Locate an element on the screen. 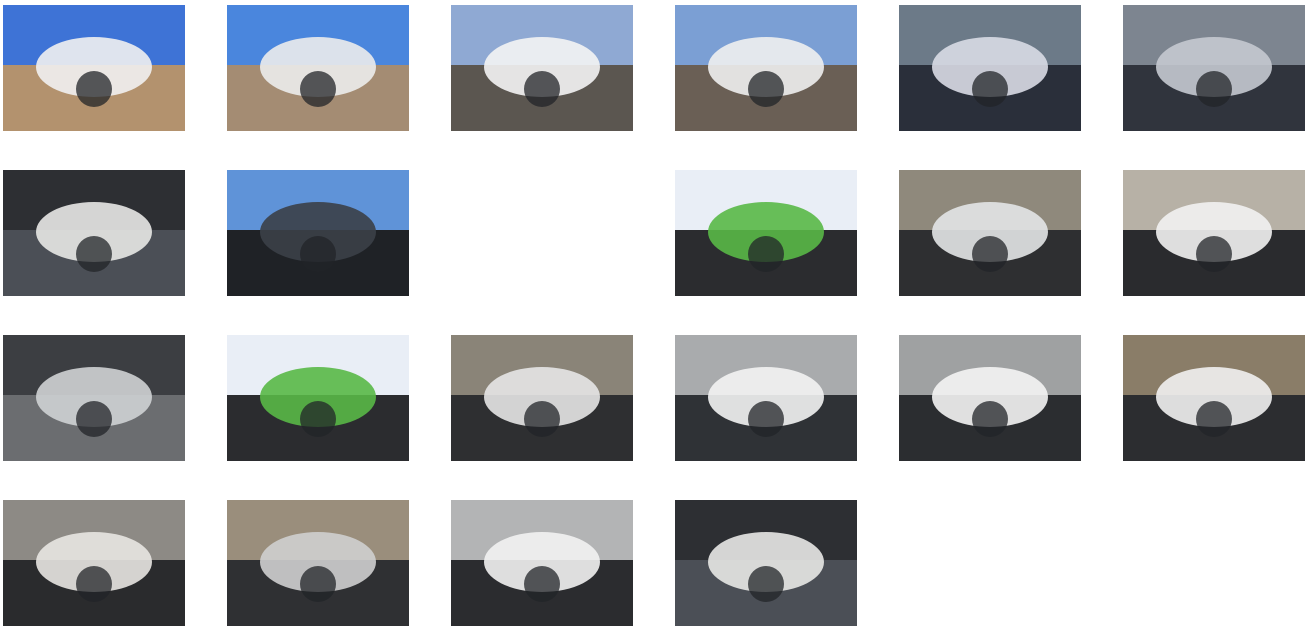  photo-thumbnail-exterior-rear is located at coordinates (542, 68).